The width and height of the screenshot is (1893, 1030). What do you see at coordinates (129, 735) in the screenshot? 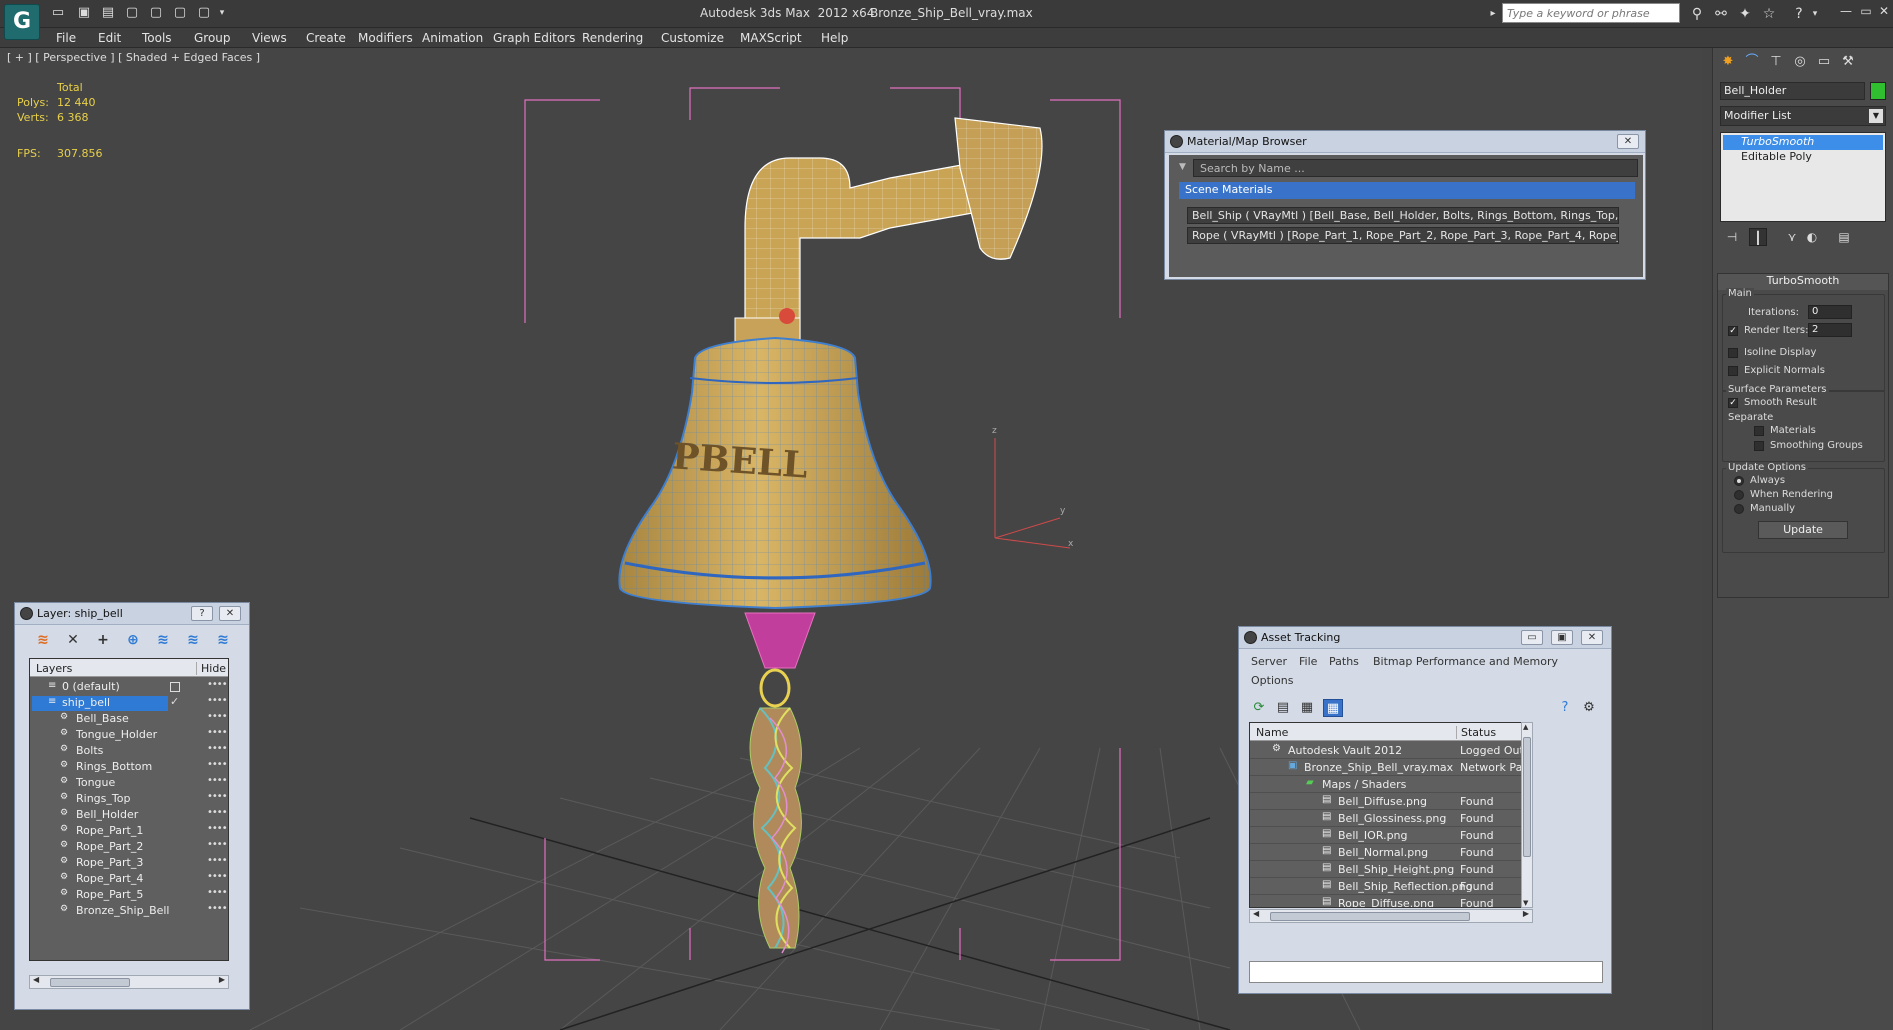
I see `layer-object-row: ⚙ Tongue_Holder •••••` at bounding box center [129, 735].